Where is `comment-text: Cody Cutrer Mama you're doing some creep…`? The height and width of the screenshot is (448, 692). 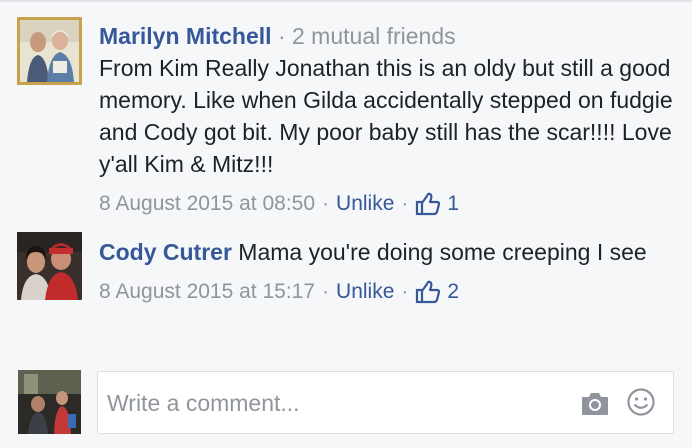
comment-text: Cody Cutrer Mama you're doing some creep… is located at coordinates (386, 252).